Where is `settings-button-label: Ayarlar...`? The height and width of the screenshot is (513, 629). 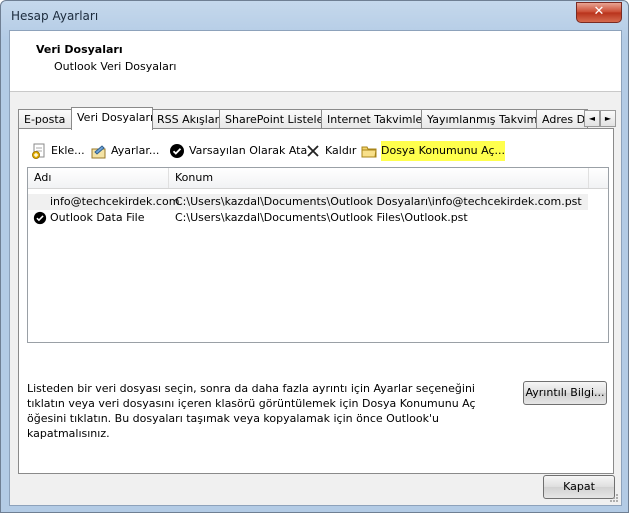 settings-button-label: Ayarlar... is located at coordinates (135, 150).